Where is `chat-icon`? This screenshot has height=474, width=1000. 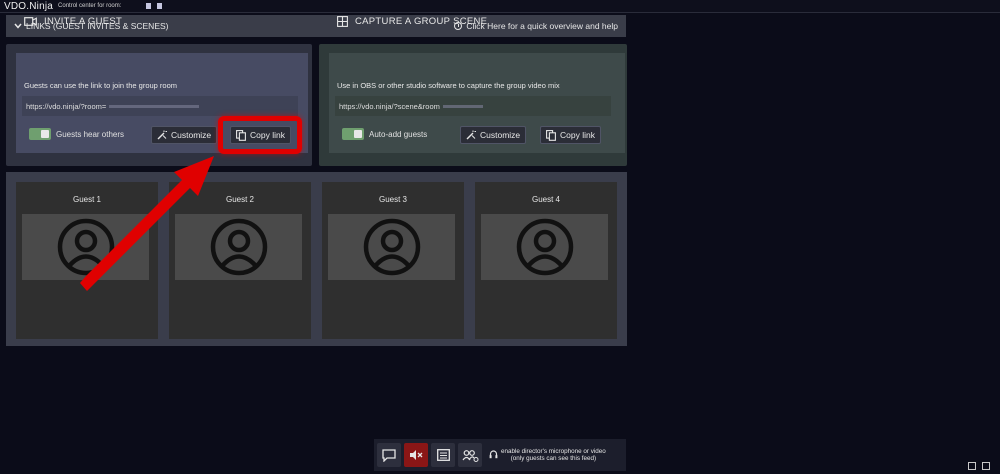 chat-icon is located at coordinates (389, 455).